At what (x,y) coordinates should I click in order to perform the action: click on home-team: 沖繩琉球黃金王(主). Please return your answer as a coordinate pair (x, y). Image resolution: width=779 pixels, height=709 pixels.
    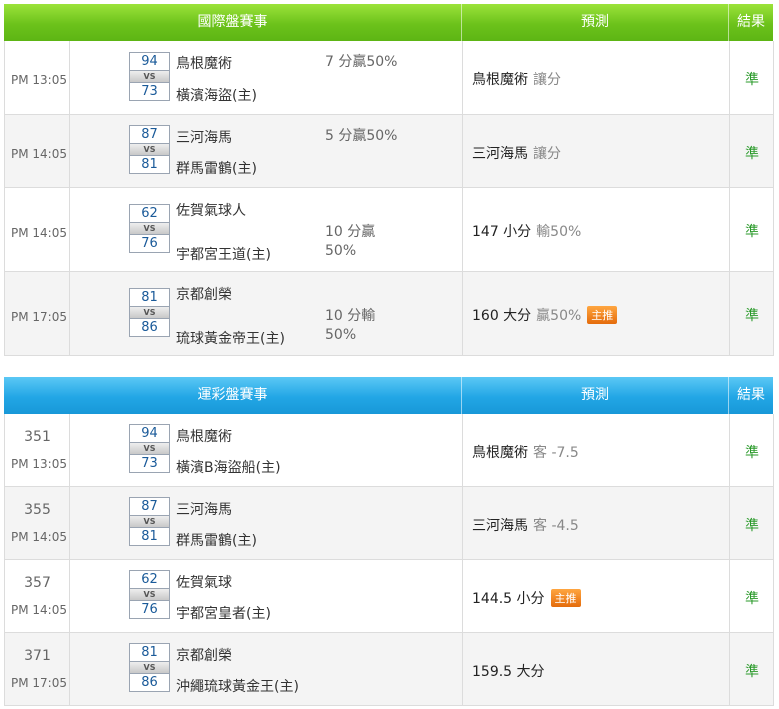
    Looking at the image, I should click on (237, 687).